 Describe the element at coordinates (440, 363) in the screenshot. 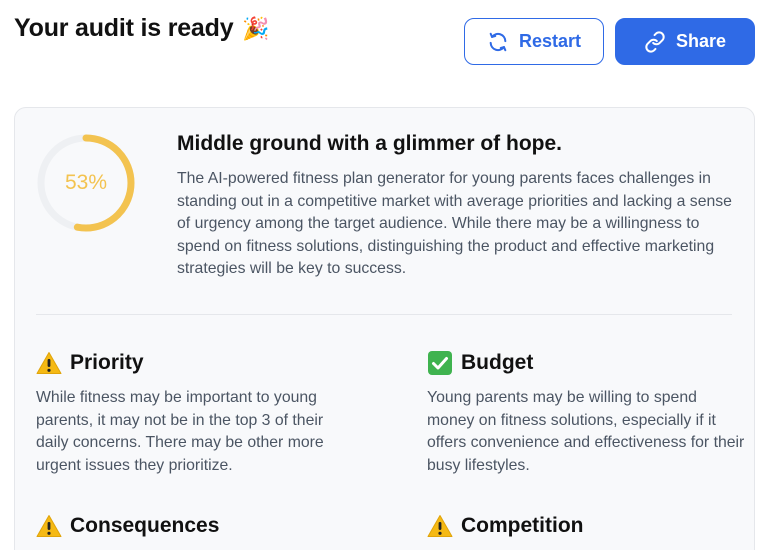

I see `check-icon` at that location.